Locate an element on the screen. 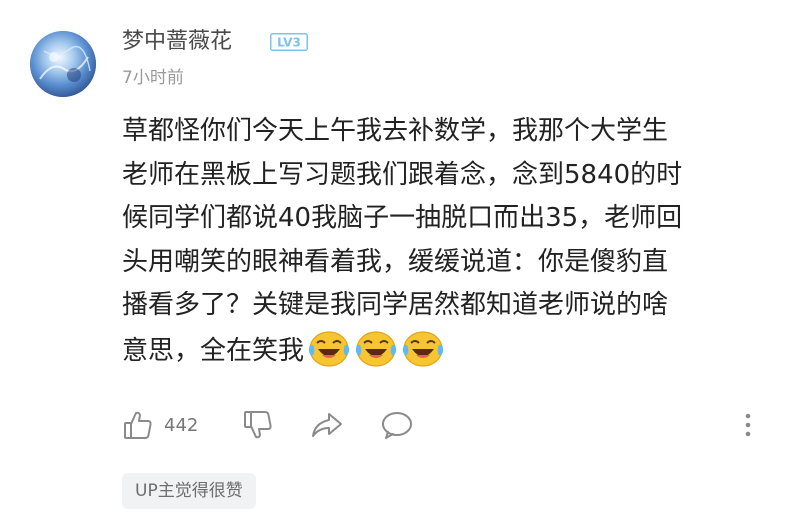  level-badge: LV3 is located at coordinates (289, 42).